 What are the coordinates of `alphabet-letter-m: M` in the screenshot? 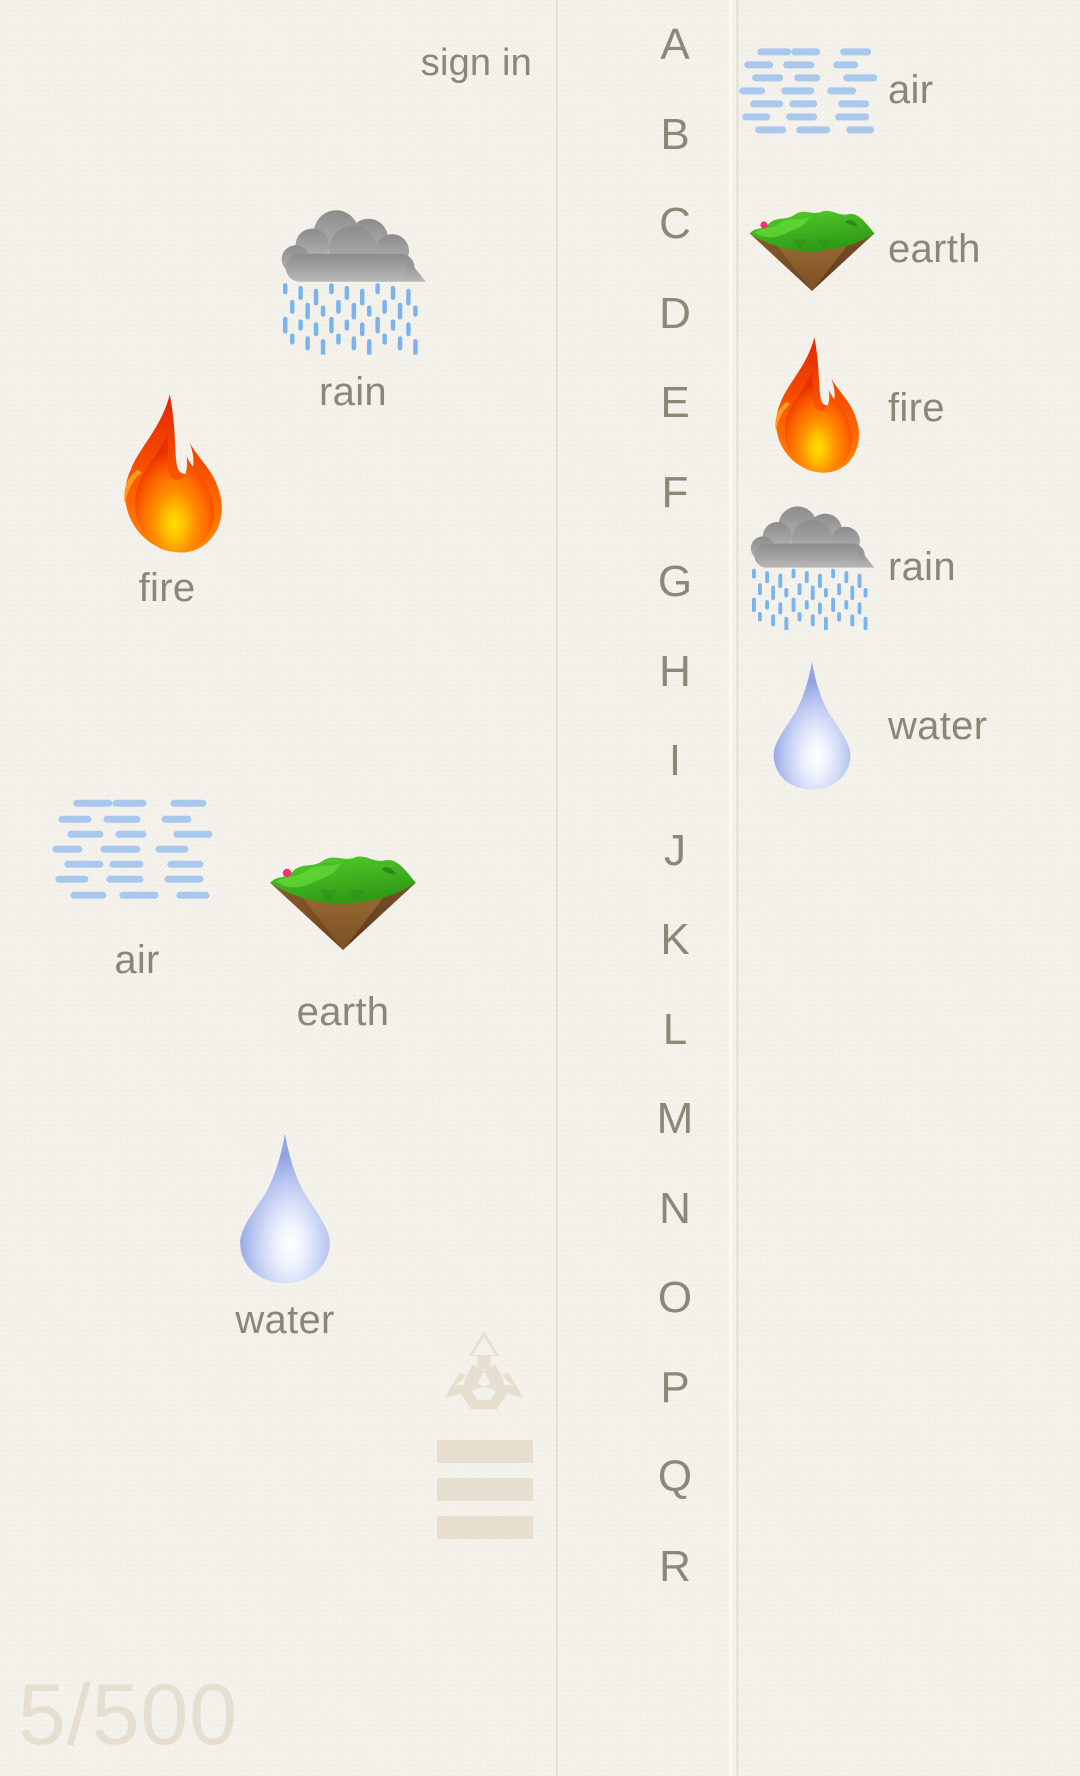 It's located at (644, 1119).